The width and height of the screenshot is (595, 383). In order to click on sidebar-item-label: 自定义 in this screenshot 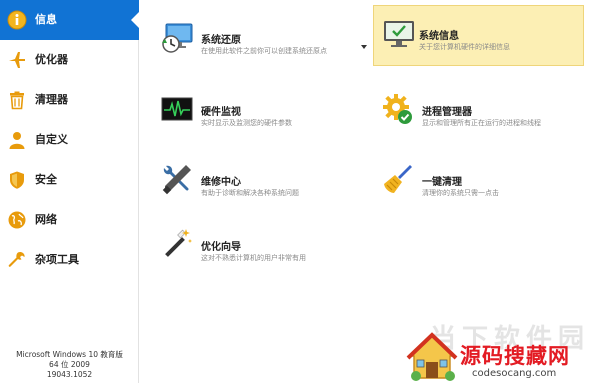, I will do `click(51, 139)`.